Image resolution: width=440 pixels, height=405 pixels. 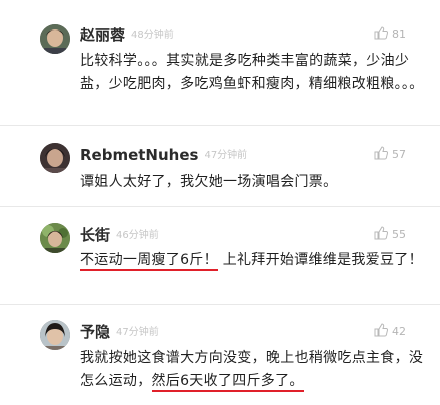 What do you see at coordinates (127, 35) in the screenshot?
I see `comment-author: 赵丽蓉 48分钟前` at bounding box center [127, 35].